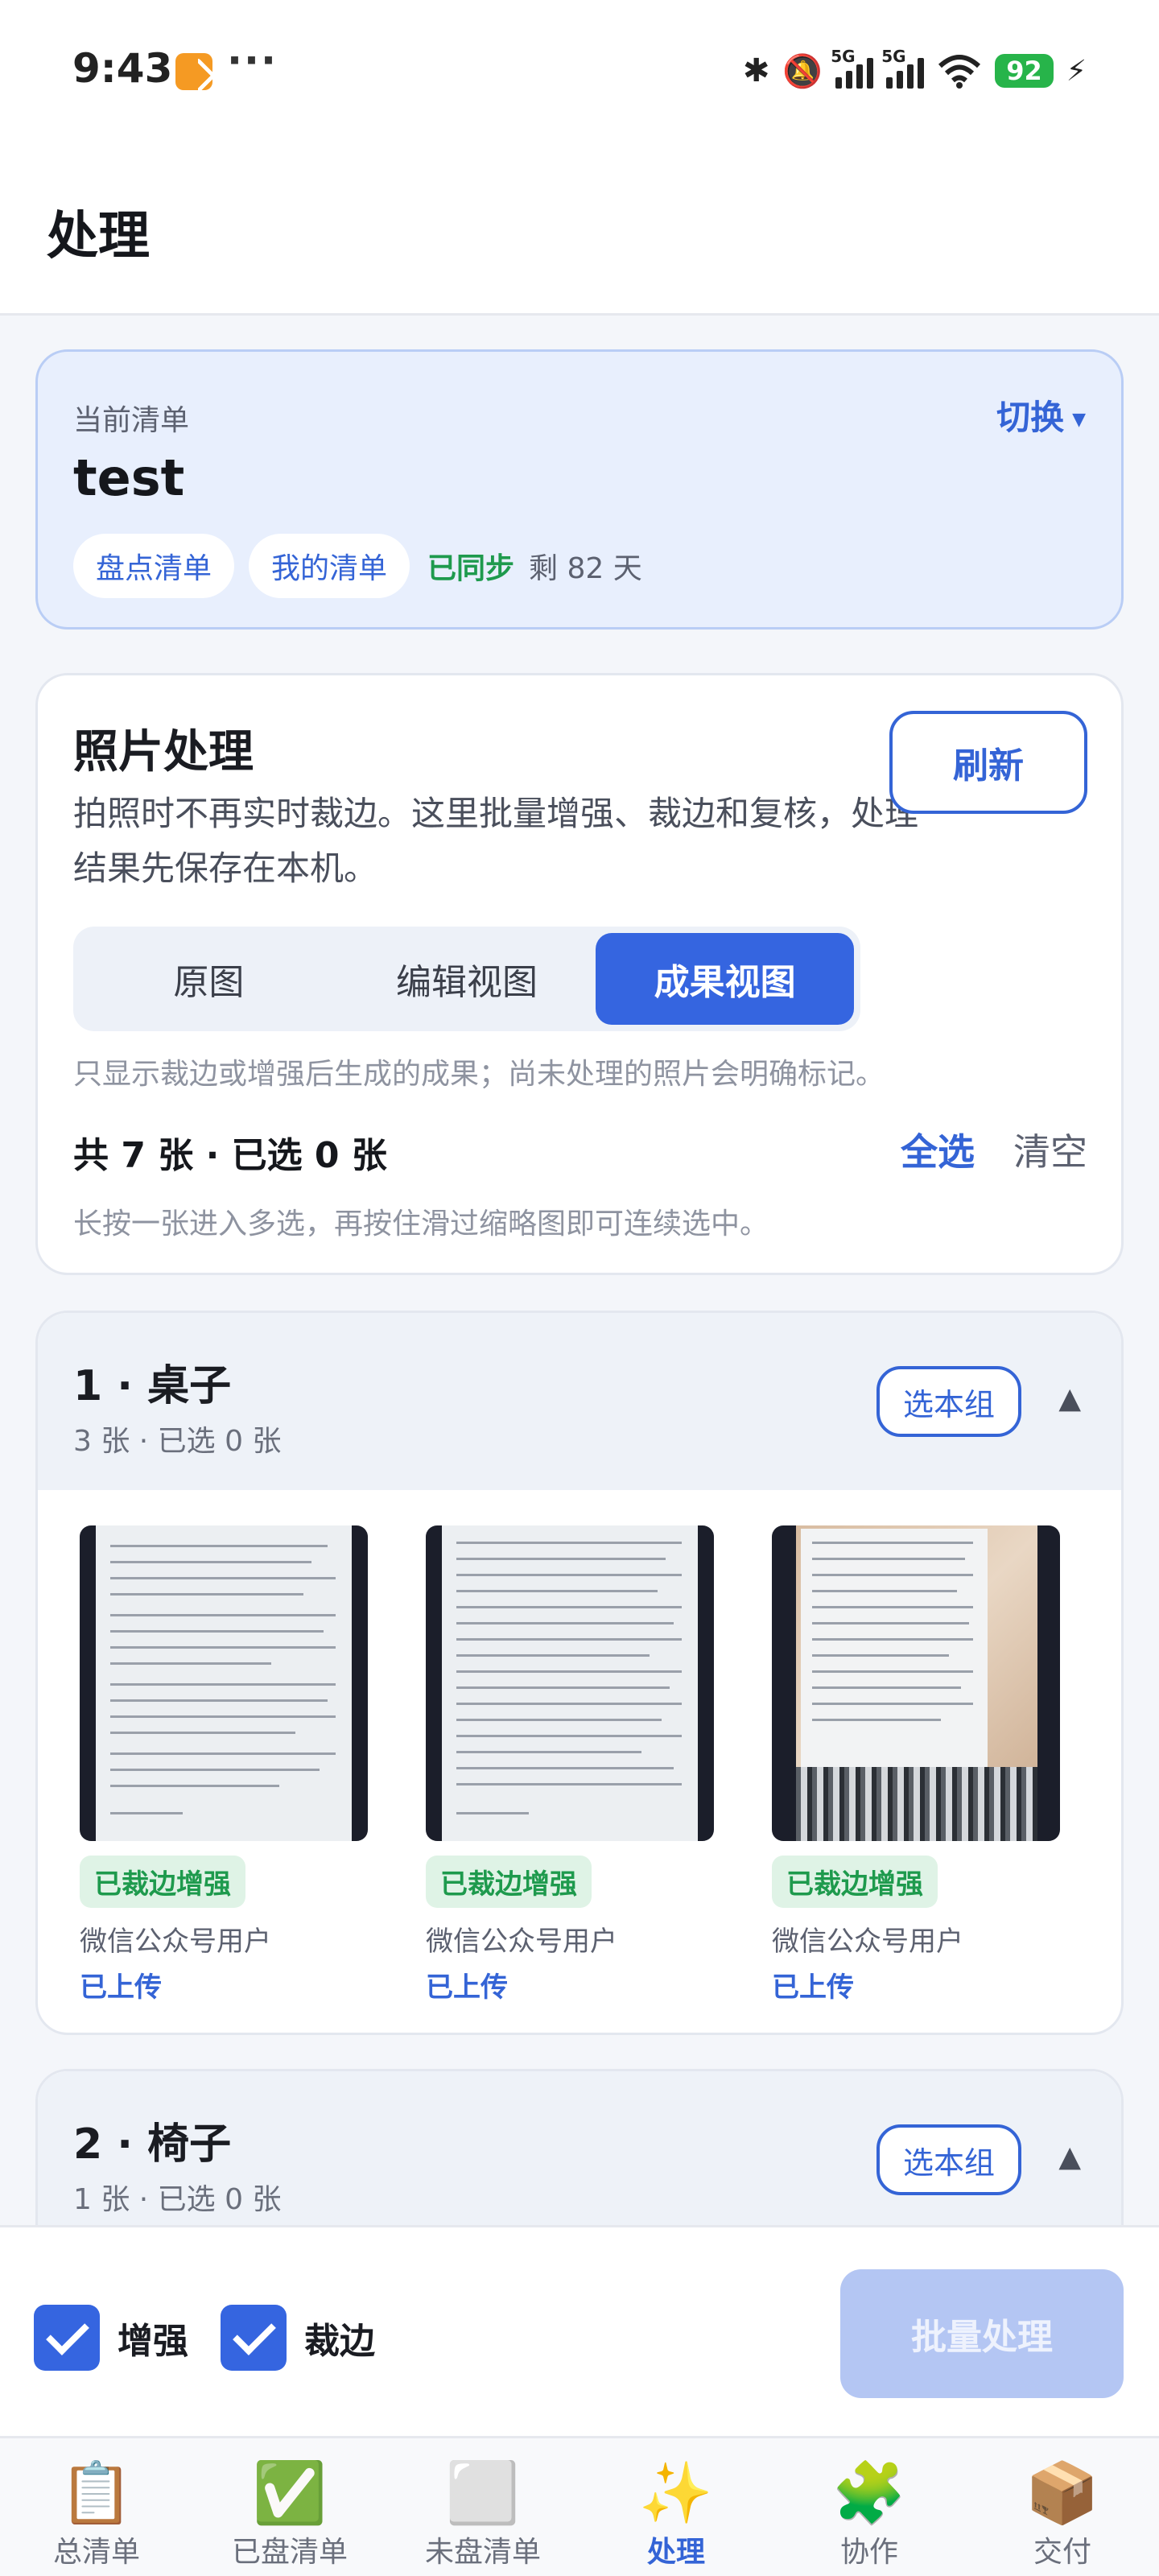 The height and width of the screenshot is (2576, 1159). Describe the element at coordinates (676, 2493) in the screenshot. I see `sparkles-icon: ✨` at that location.